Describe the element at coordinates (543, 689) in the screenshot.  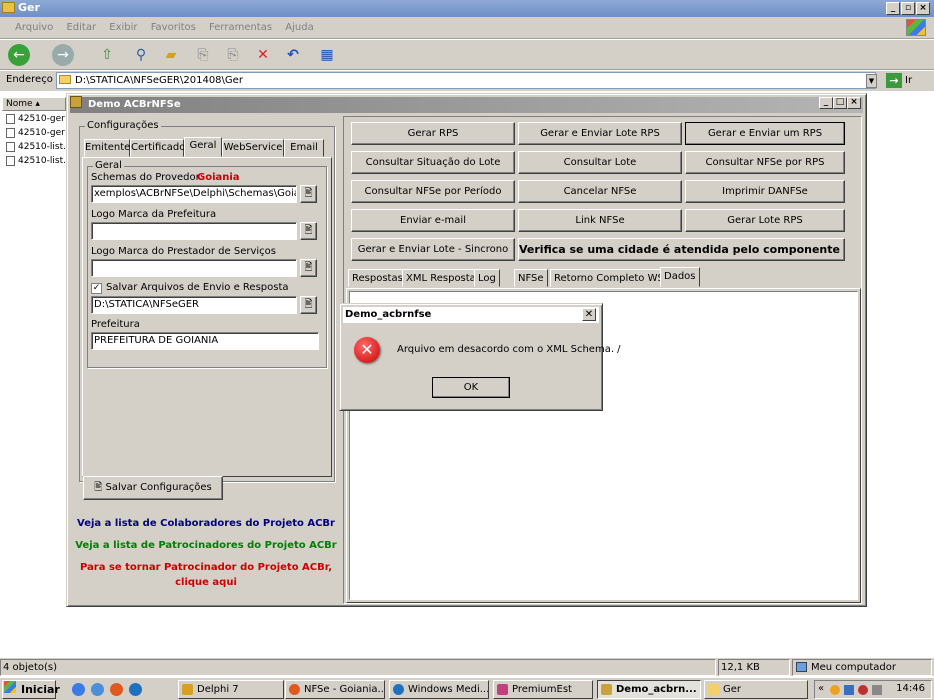
I see `task-premiumest: PremiumEst` at that location.